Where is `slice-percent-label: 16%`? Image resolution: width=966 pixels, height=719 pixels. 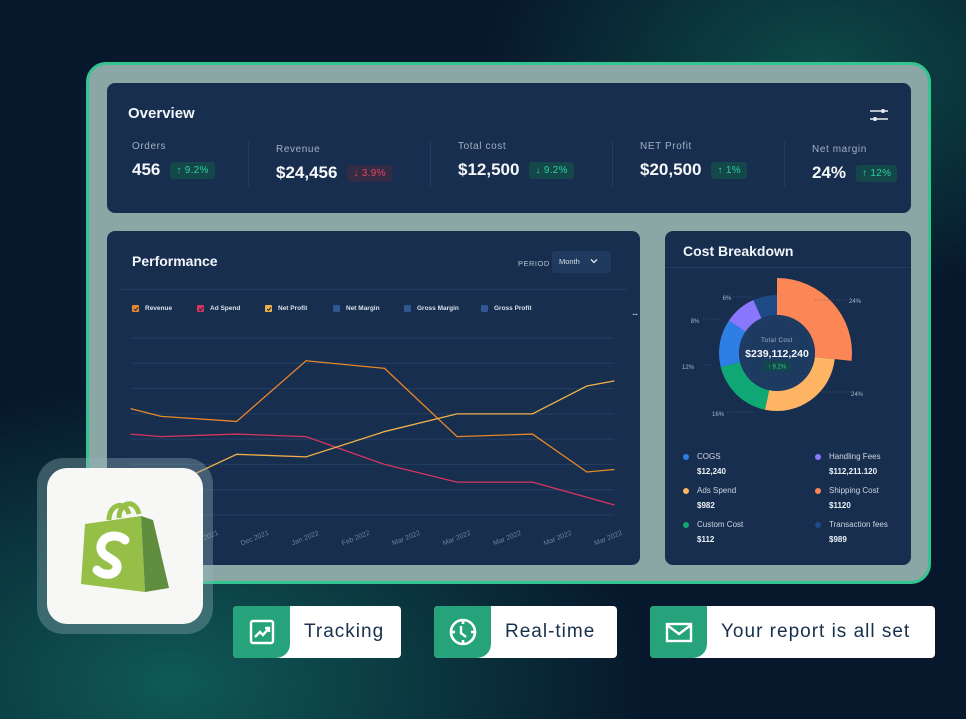
slice-percent-label: 16% is located at coordinates (718, 415).